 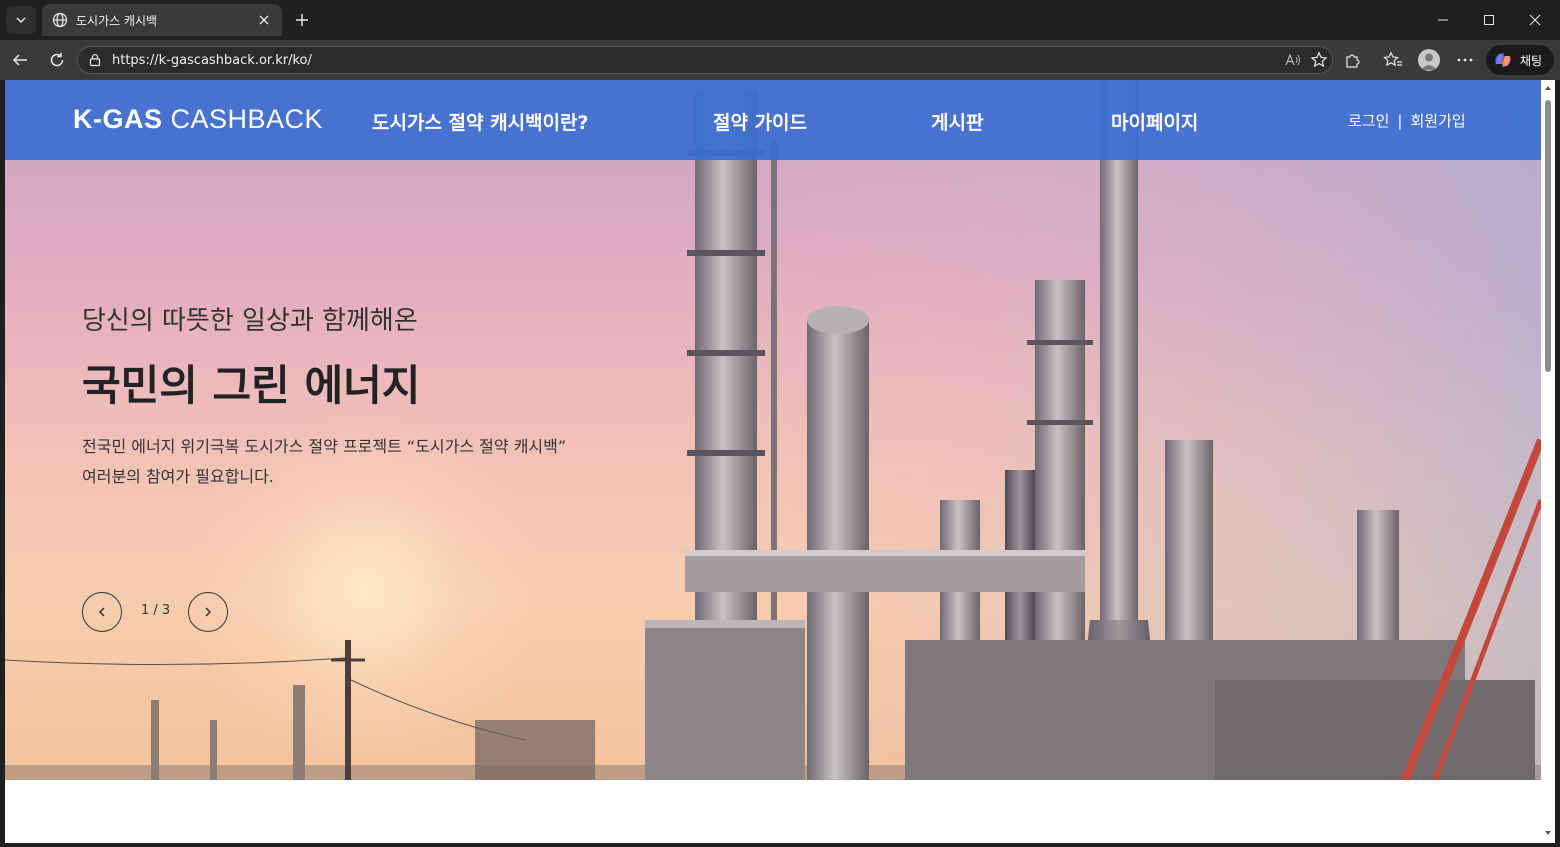 I want to click on chevron-left-icon, so click(x=101, y=612).